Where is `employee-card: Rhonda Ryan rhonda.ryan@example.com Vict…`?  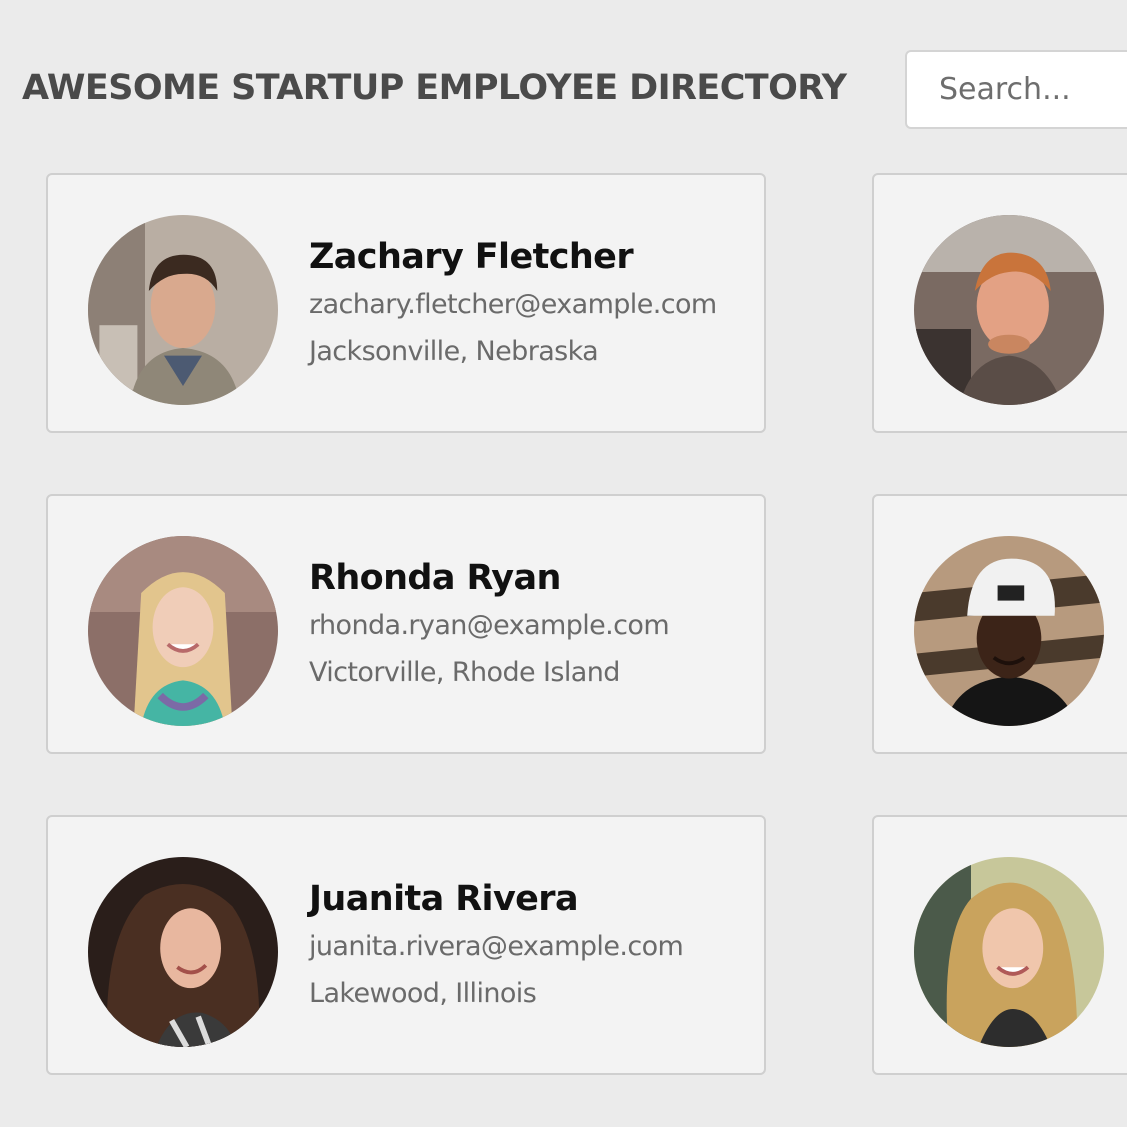
employee-card: Rhonda Ryan rhonda.ryan@example.com Vict… is located at coordinates (406, 624).